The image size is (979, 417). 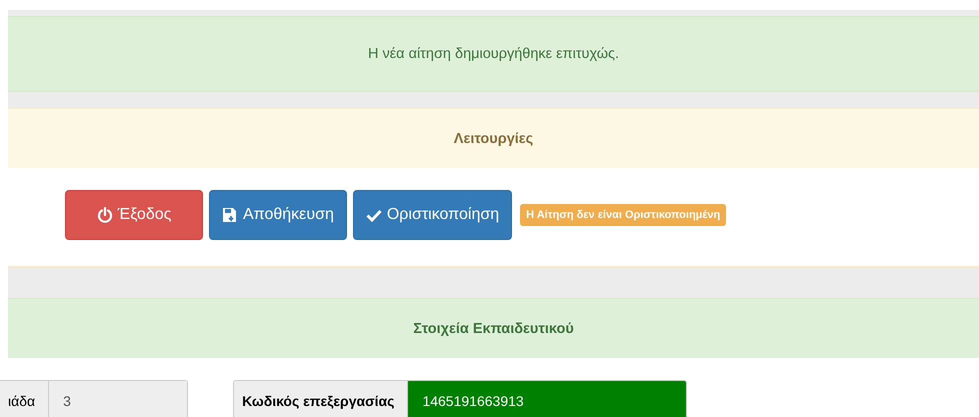 I want to click on action-button: Αποθήκευση, so click(x=278, y=215).